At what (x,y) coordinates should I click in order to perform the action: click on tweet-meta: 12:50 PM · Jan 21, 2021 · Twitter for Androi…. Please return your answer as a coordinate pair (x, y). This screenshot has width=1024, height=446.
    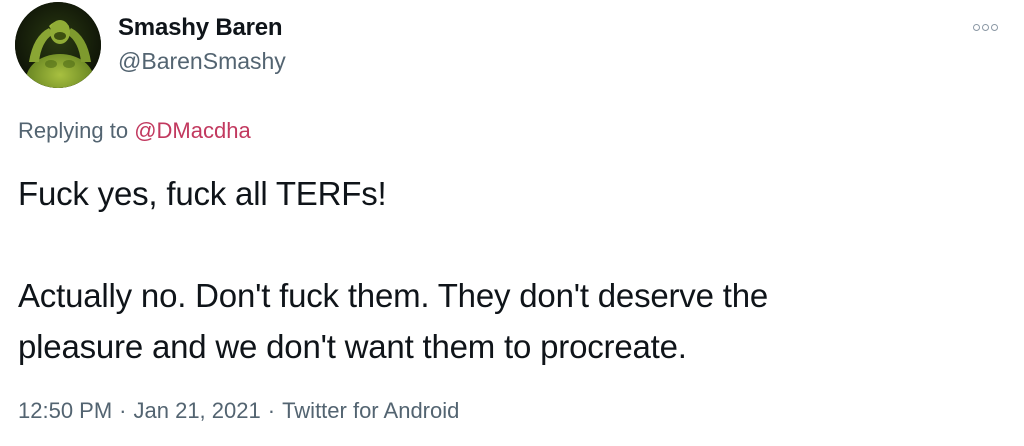
    Looking at the image, I should click on (238, 411).